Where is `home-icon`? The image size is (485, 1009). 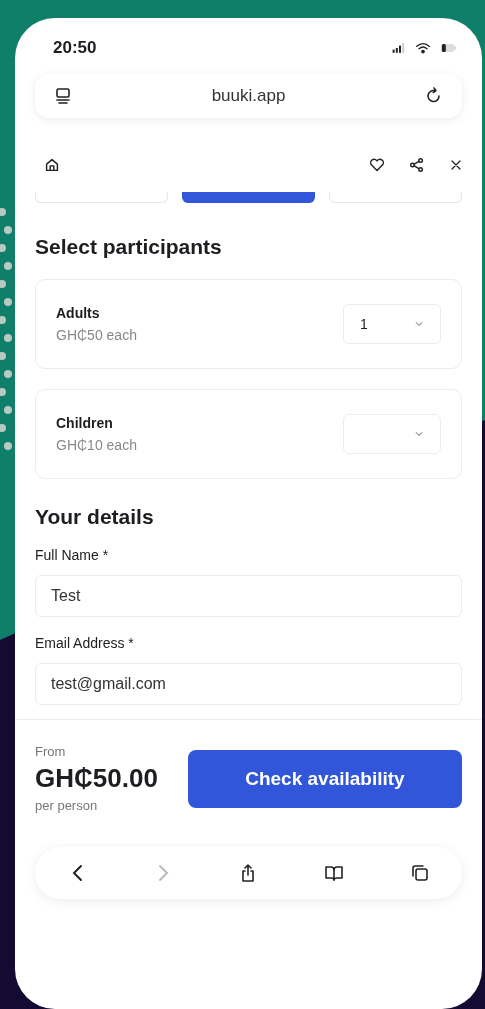 home-icon is located at coordinates (52, 165).